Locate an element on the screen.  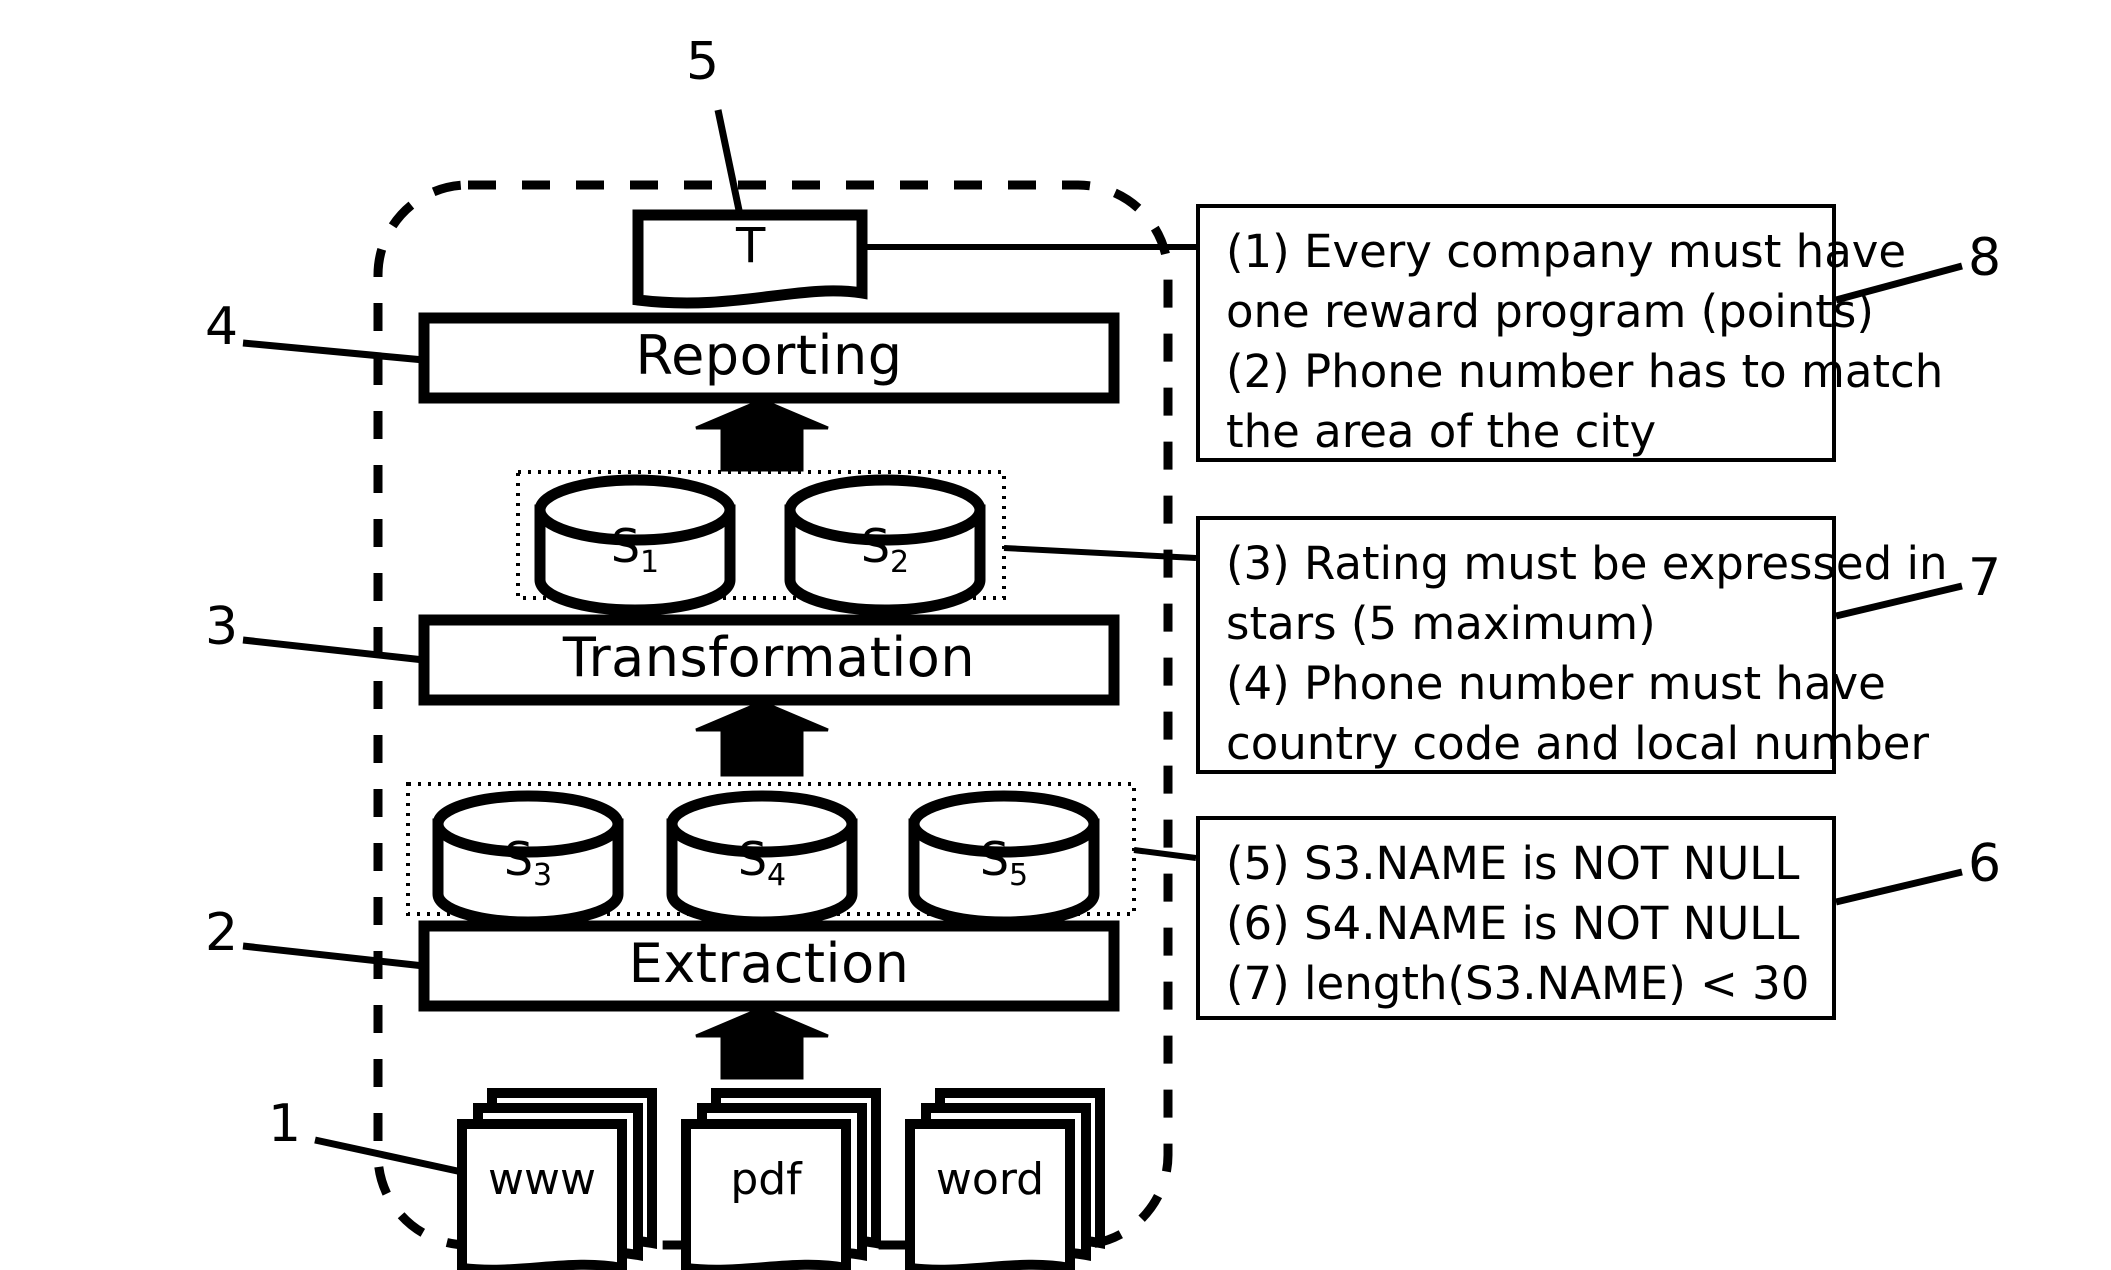
stage-label-reporting: Reporting is located at coordinates (769, 355).